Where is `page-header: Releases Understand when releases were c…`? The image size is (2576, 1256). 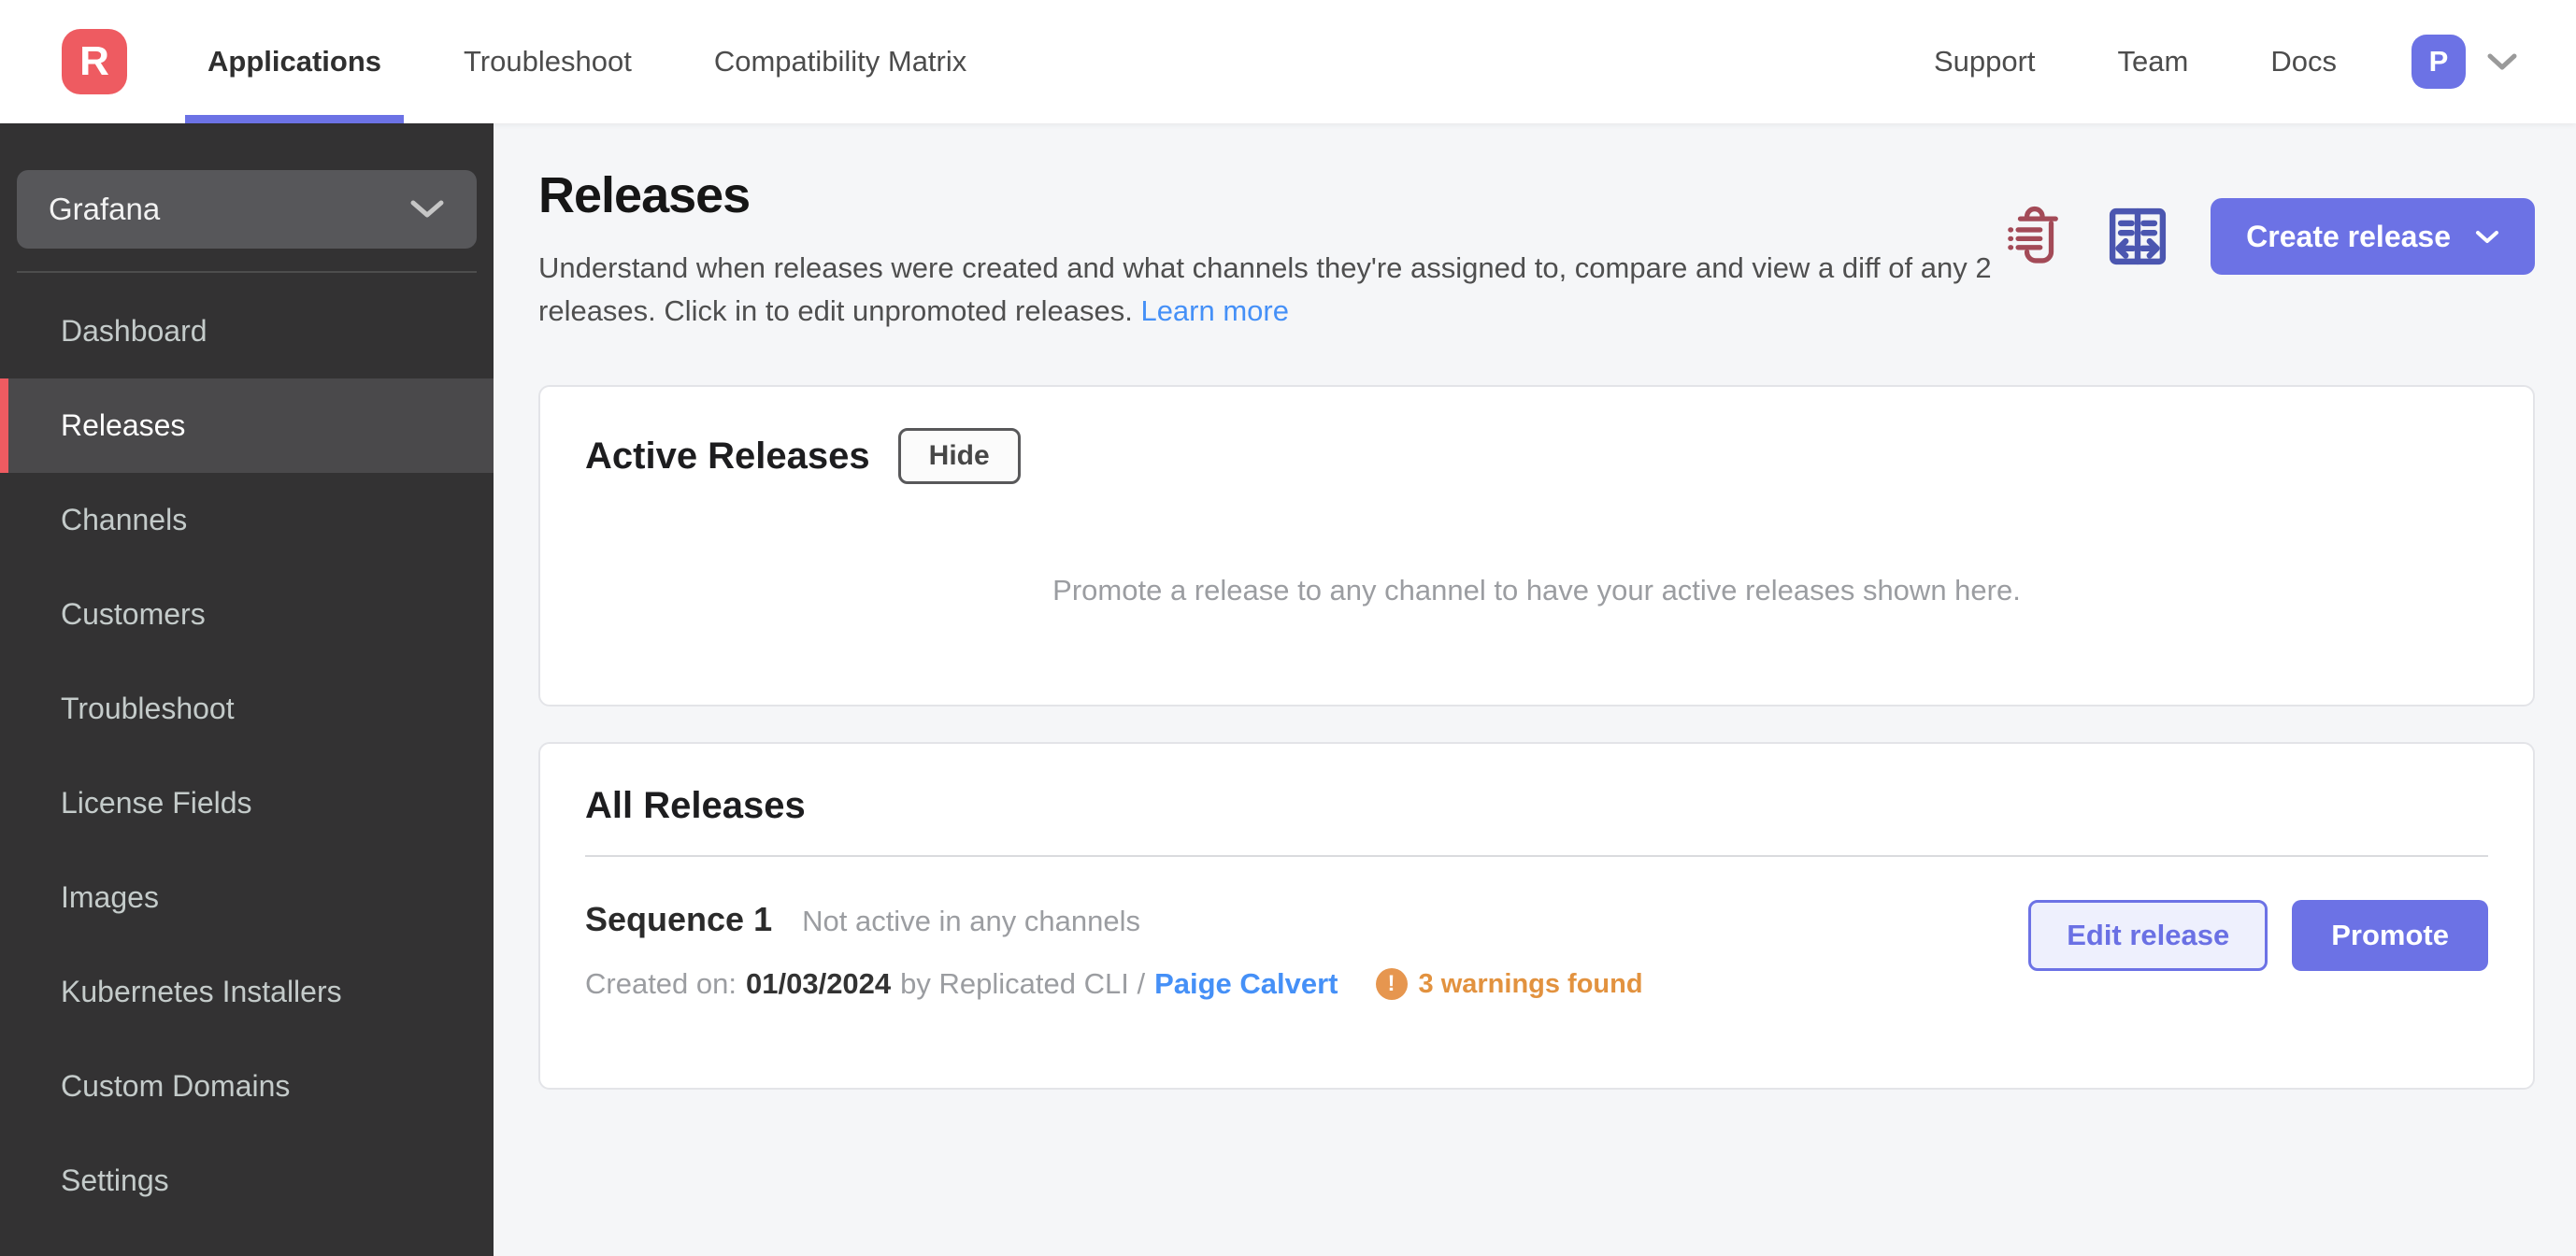 page-header: Releases Understand when releases were c… is located at coordinates (1536, 249).